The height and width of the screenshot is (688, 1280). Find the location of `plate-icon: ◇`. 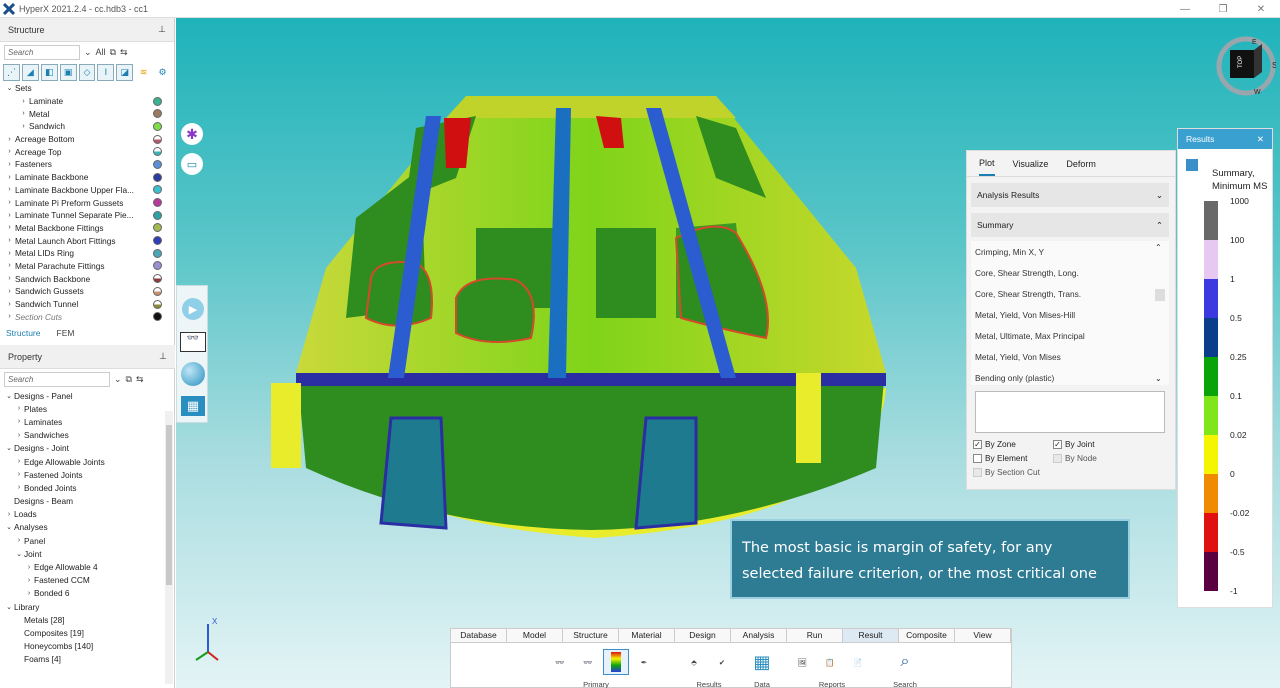

plate-icon: ◇ is located at coordinates (87, 72).